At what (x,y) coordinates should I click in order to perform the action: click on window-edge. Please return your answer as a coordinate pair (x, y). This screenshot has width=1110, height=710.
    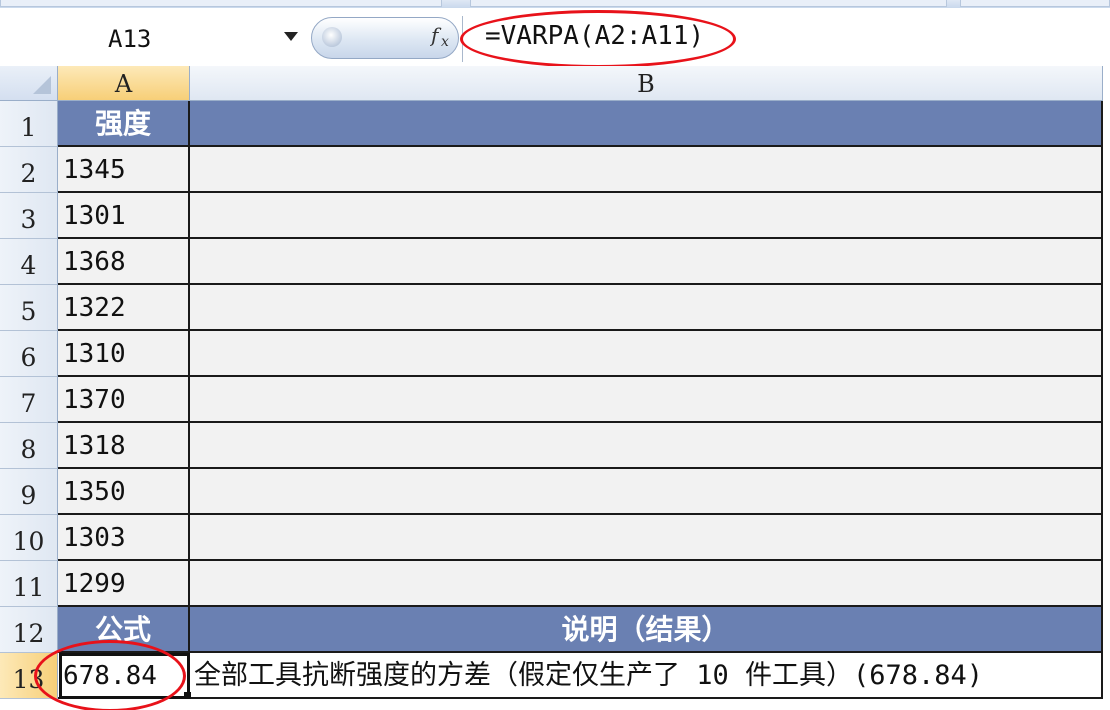
    Looking at the image, I should click on (1106, 388).